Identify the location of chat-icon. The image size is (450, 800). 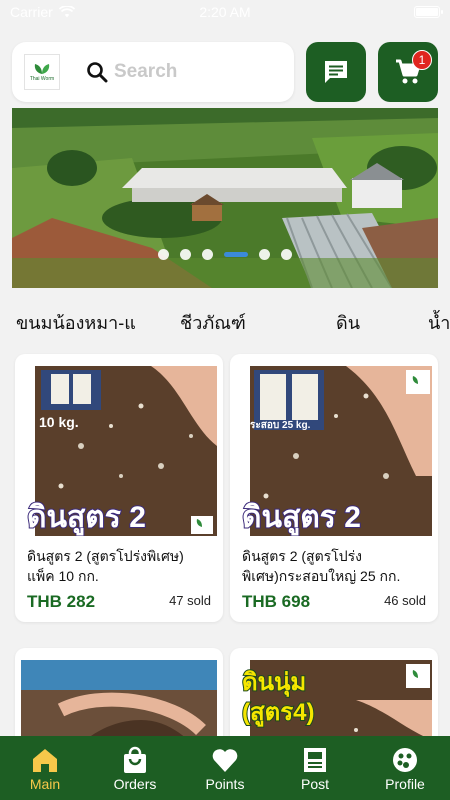
(336, 72).